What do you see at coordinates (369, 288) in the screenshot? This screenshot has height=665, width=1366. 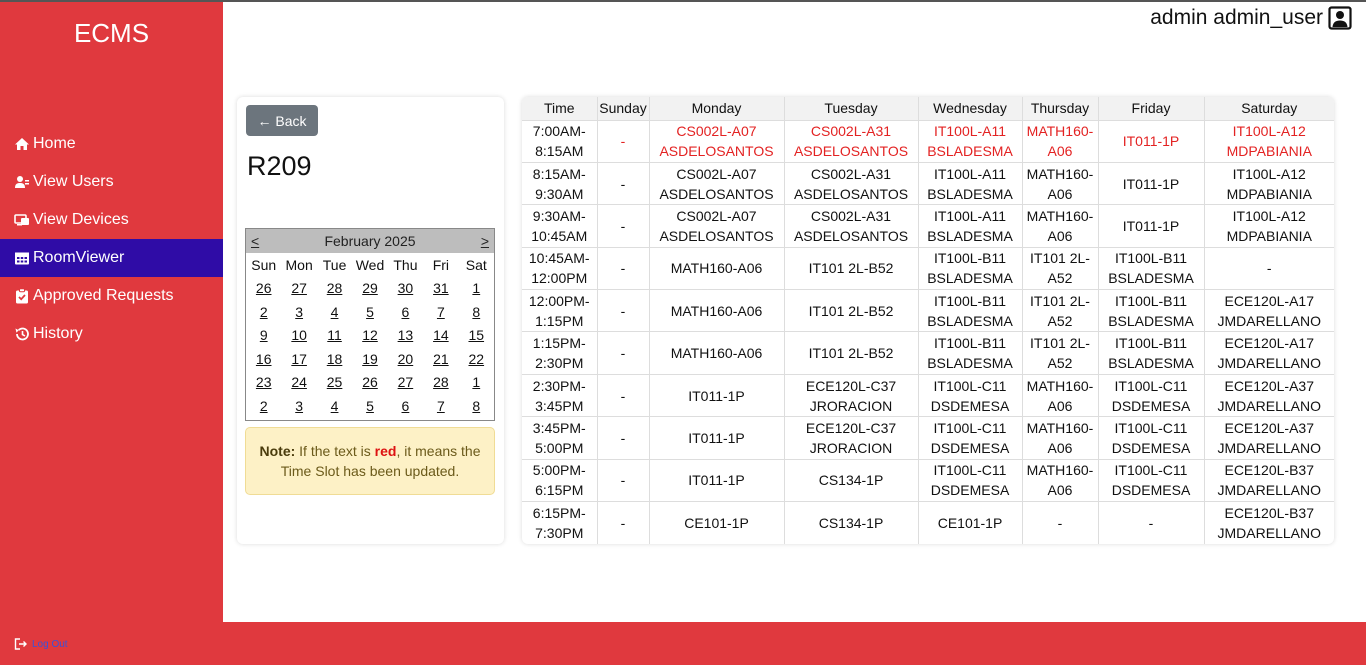 I see `calendar-day: 29` at bounding box center [369, 288].